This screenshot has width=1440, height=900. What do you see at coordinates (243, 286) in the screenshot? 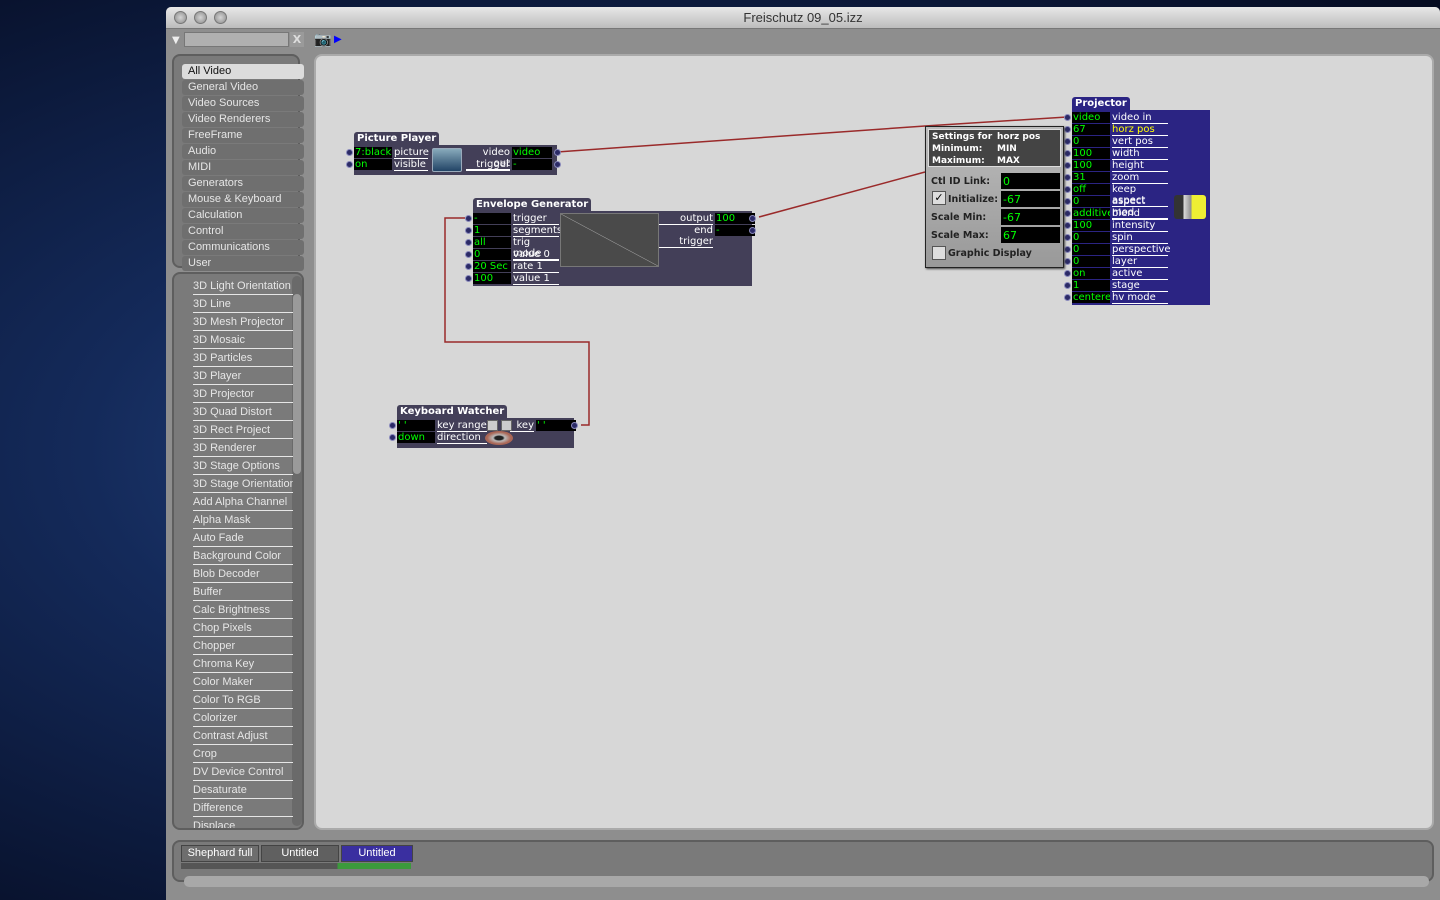
I see `actor-item: 3D Light Orientation` at bounding box center [243, 286].